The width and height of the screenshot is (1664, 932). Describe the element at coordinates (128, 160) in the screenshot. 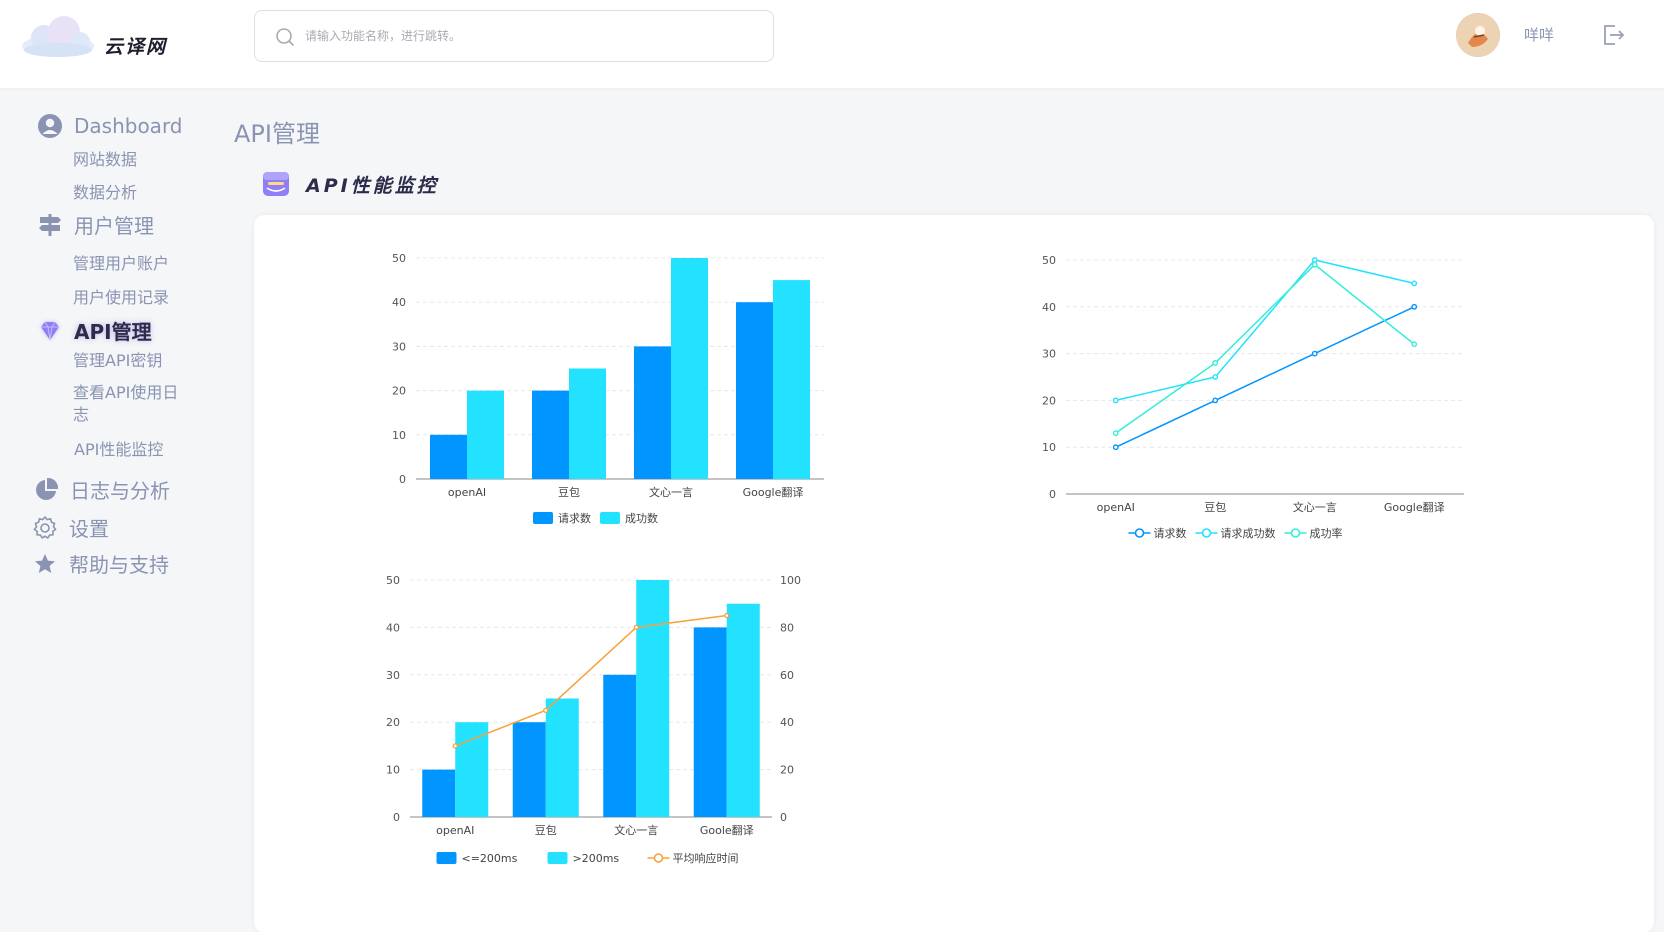

I see `sidebar-item-website-data: 网站数据` at that location.